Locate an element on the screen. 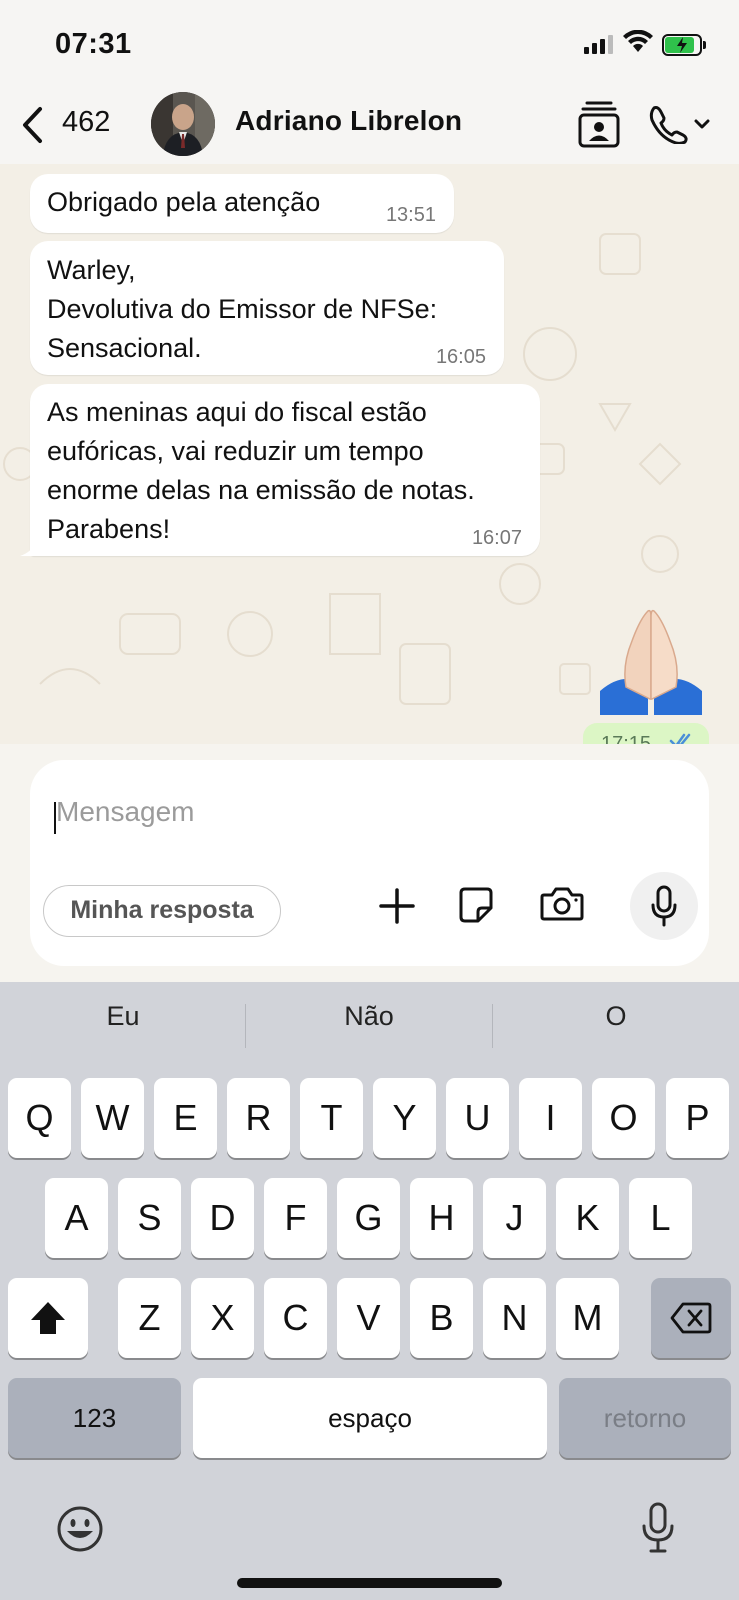 Image resolution: width=739 pixels, height=1600 pixels. key-m: M is located at coordinates (587, 1318).